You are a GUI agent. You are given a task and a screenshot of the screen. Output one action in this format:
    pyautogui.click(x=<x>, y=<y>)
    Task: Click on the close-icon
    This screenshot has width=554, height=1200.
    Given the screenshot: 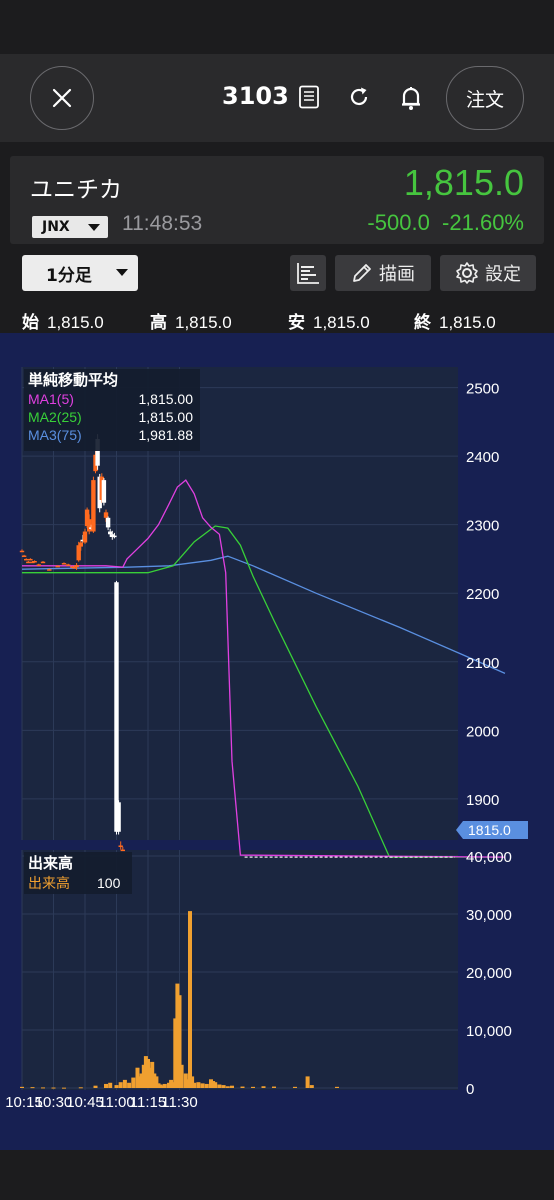 What is the action you would take?
    pyautogui.click(x=62, y=98)
    